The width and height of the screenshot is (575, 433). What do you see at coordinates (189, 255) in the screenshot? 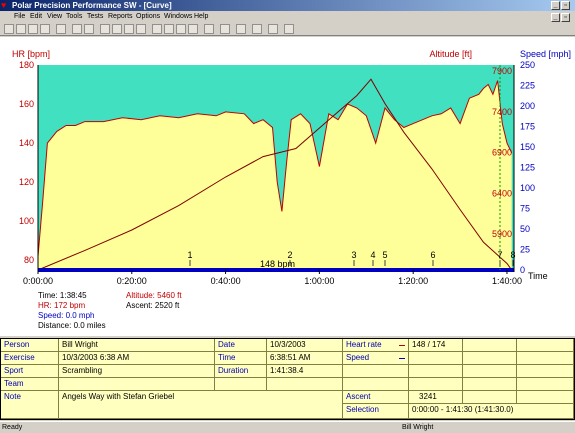
I see `lap-label: 1` at bounding box center [189, 255].